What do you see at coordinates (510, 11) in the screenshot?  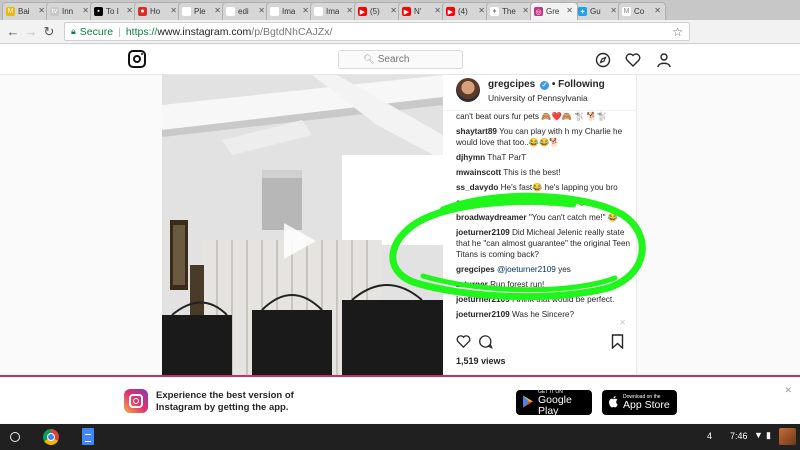 I see `browser-tab: ♦ The ✕` at bounding box center [510, 11].